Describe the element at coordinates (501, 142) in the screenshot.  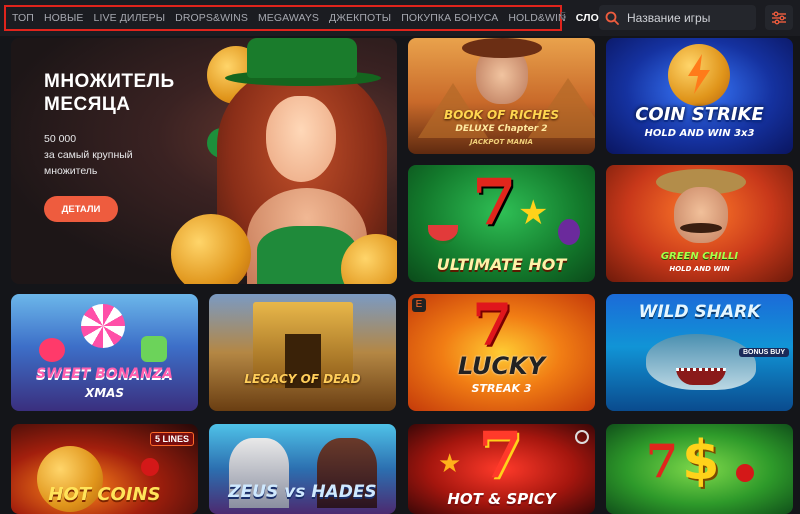
I see `game-extra: JACKPOT MANIA` at that location.